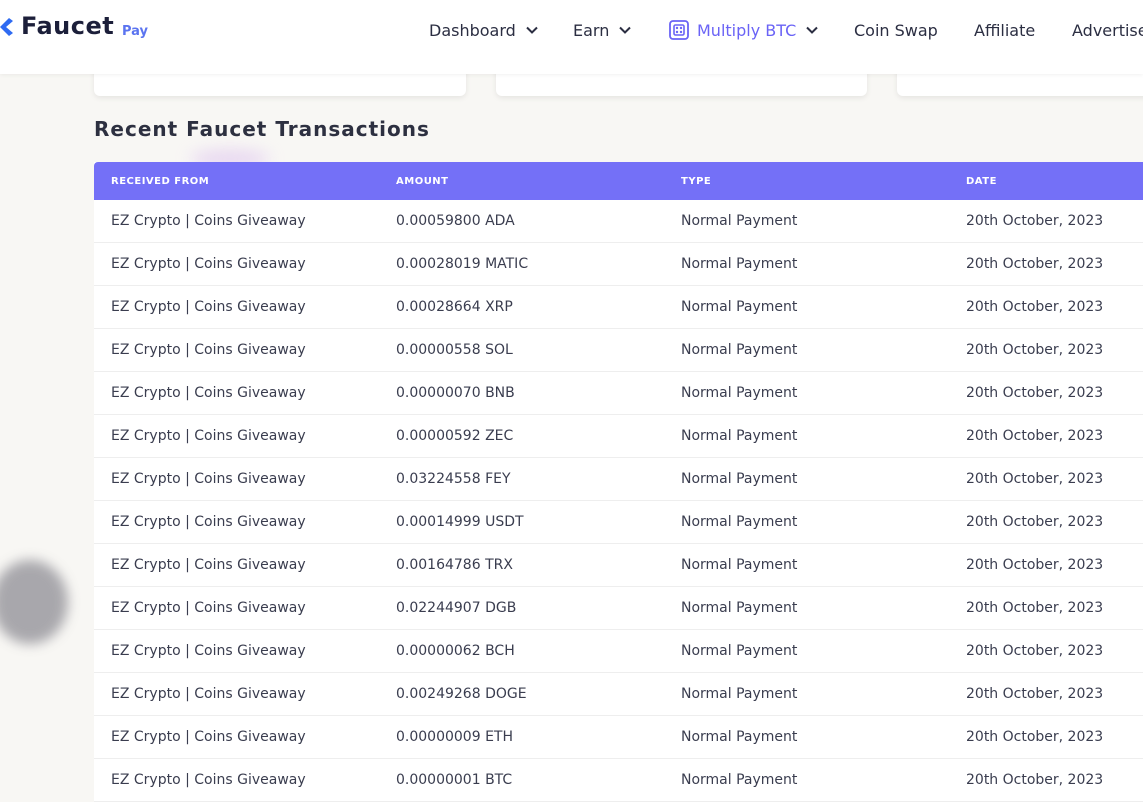  I want to click on cell-amount: 0.00000592 ZEC, so click(455, 436).